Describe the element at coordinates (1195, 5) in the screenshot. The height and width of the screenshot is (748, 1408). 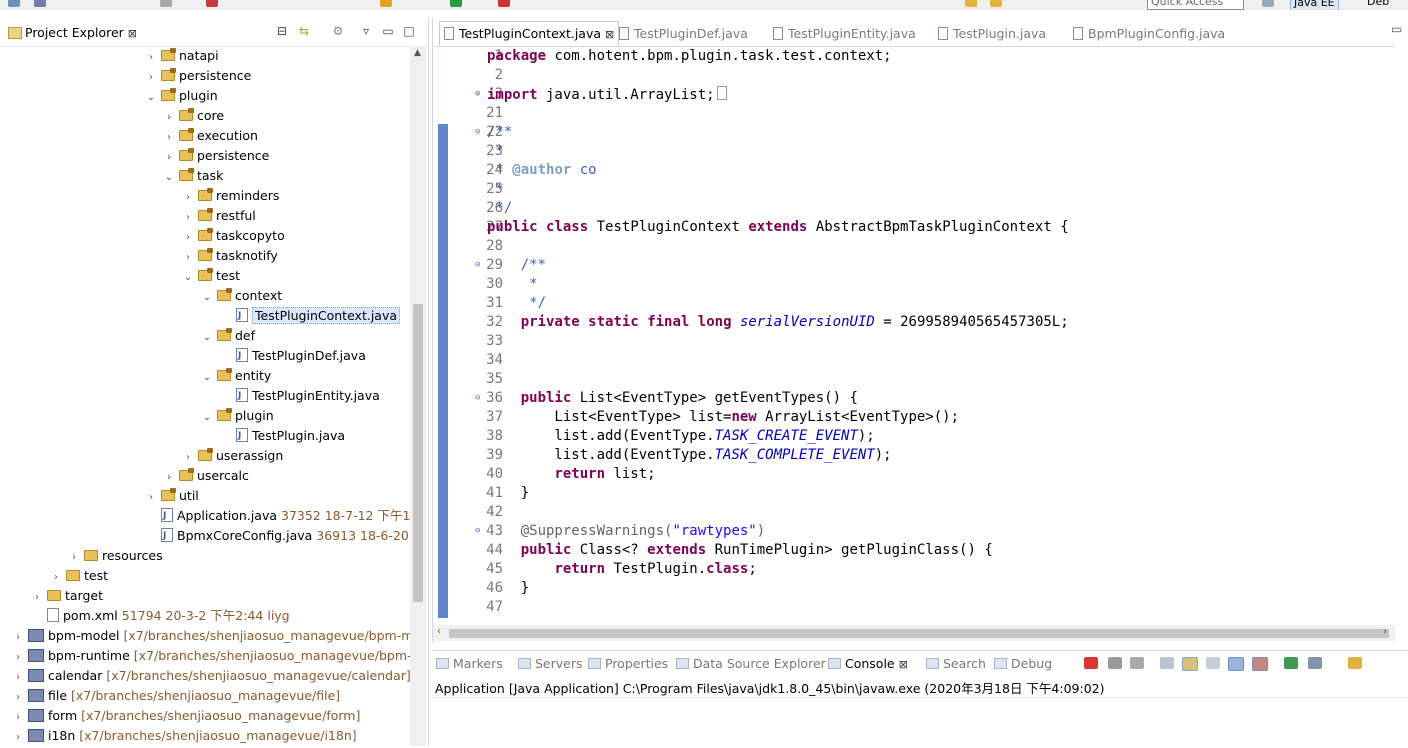
I see `quick-access-input: Quick Access` at that location.